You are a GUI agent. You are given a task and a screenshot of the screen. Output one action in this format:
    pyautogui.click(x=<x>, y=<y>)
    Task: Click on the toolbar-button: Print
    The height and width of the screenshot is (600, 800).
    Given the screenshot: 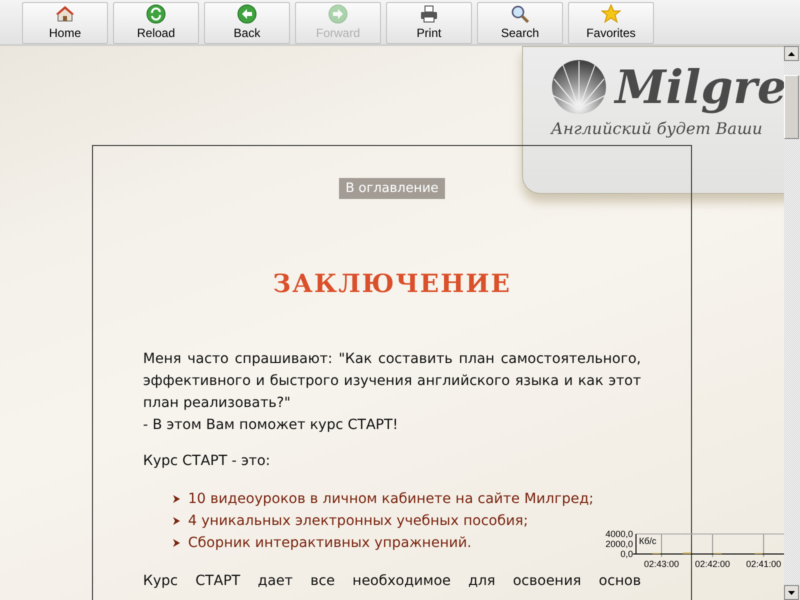 What is the action you would take?
    pyautogui.click(x=429, y=23)
    